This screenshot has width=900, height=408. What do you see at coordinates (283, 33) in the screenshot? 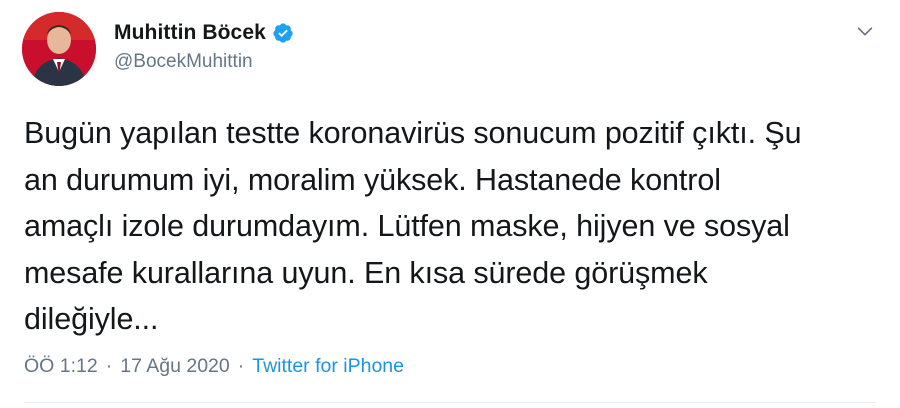
I see `verified-badge-icon` at bounding box center [283, 33].